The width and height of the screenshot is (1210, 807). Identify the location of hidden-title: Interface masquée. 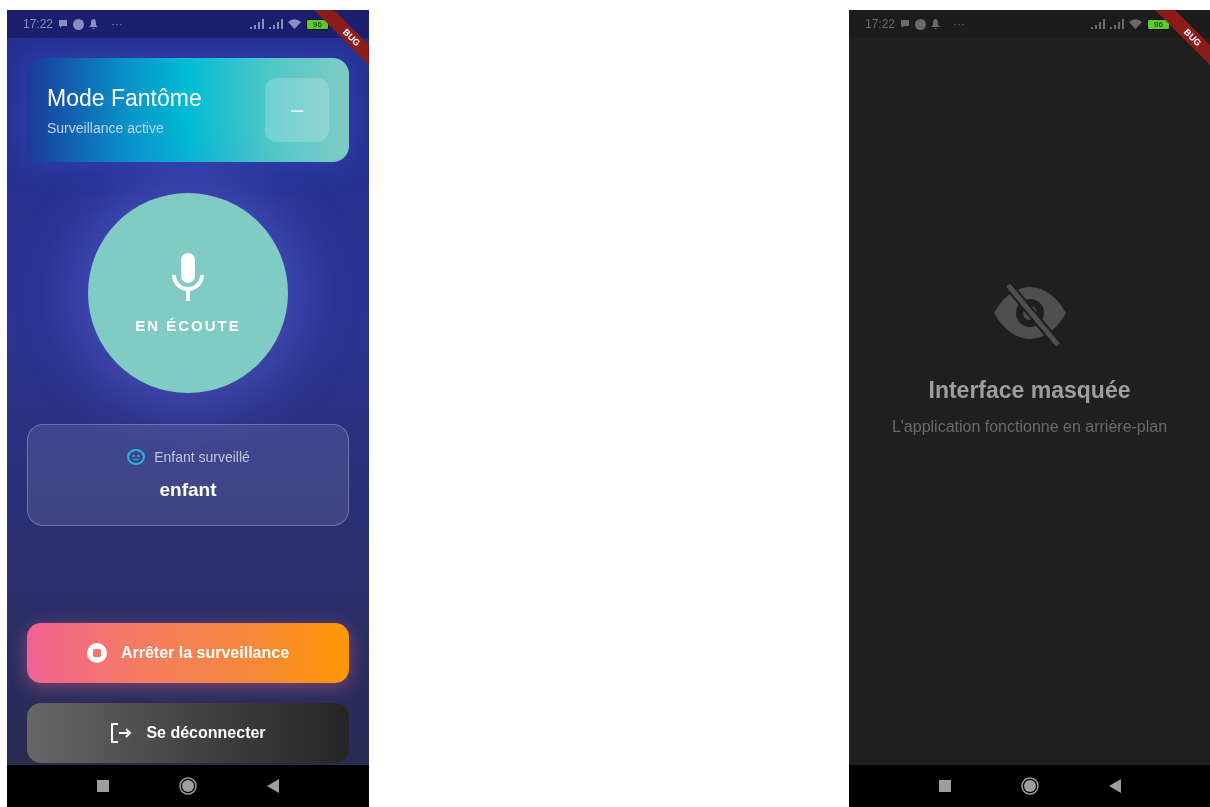
(1029, 390).